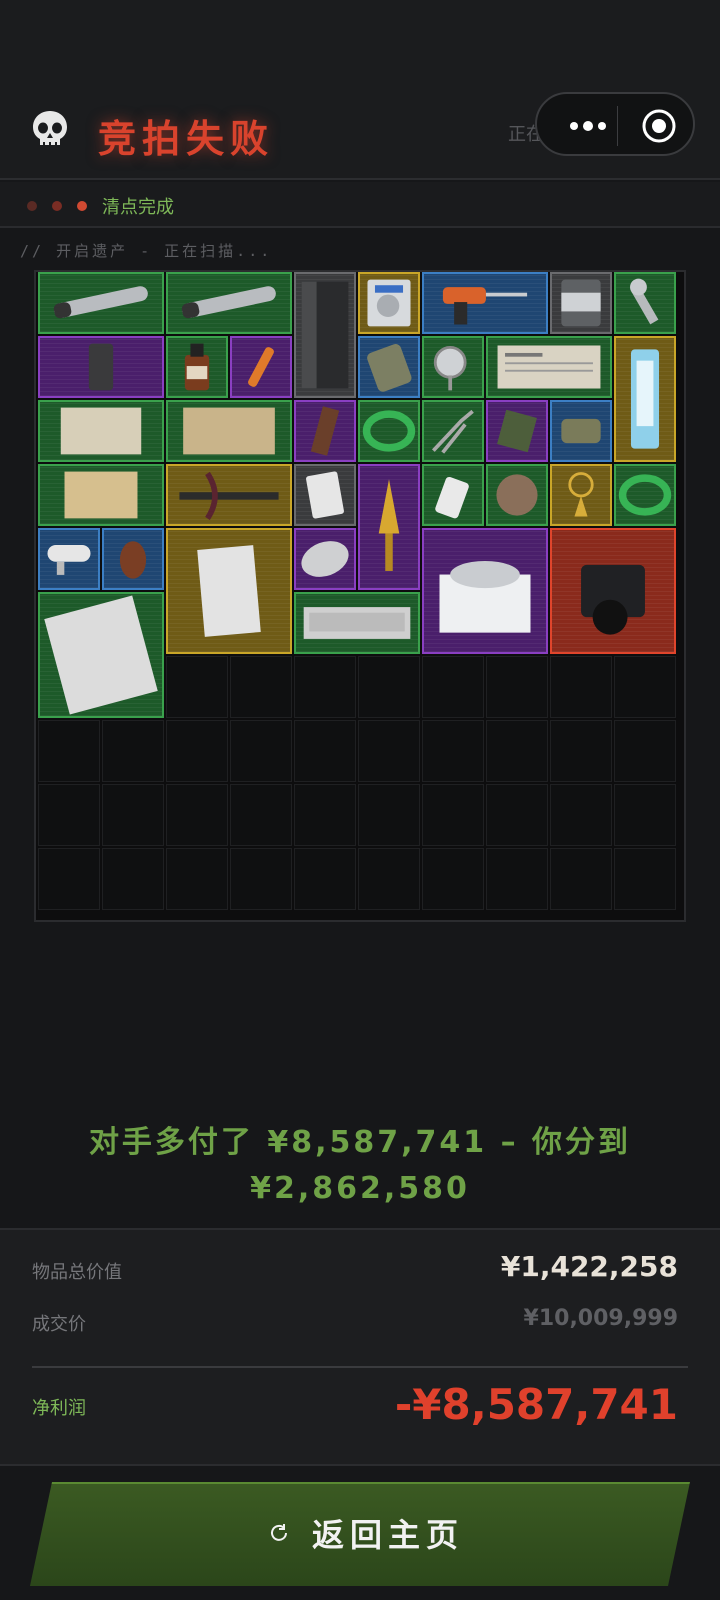  Describe the element at coordinates (59, 1408) in the screenshot. I see `net-profit-label: 净利润` at that location.